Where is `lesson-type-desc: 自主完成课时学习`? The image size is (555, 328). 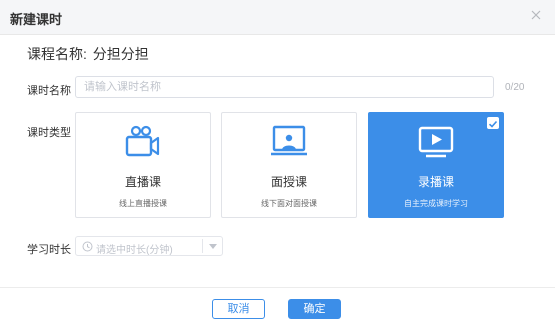 lesson-type-desc: 自主完成课时学习 is located at coordinates (436, 203).